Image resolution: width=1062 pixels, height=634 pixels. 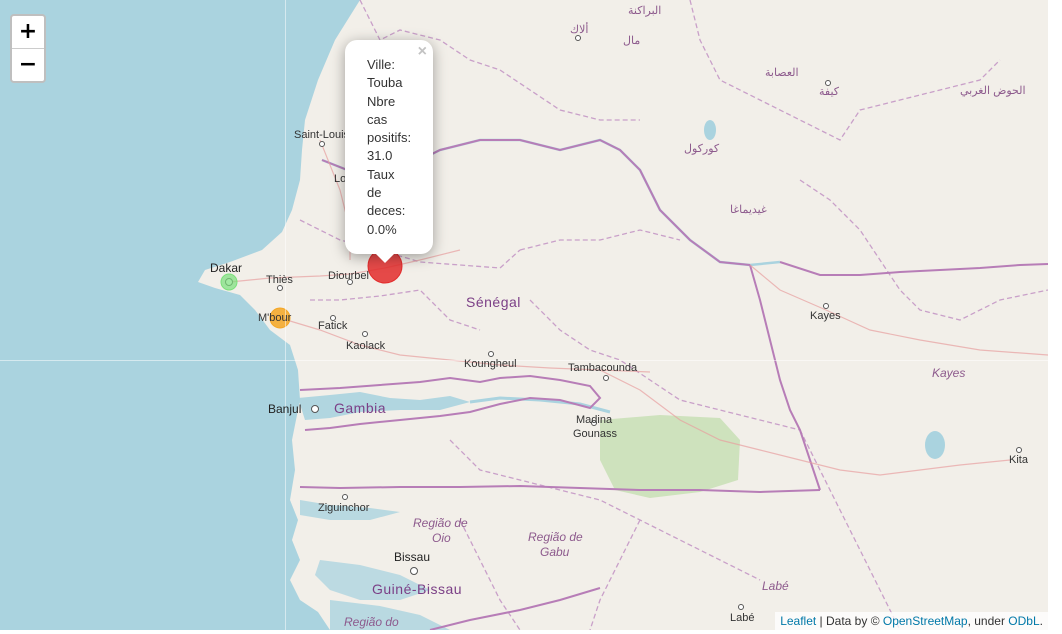 What do you see at coordinates (782, 73) in the screenshot?
I see `label-assaba: العصابة` at bounding box center [782, 73].